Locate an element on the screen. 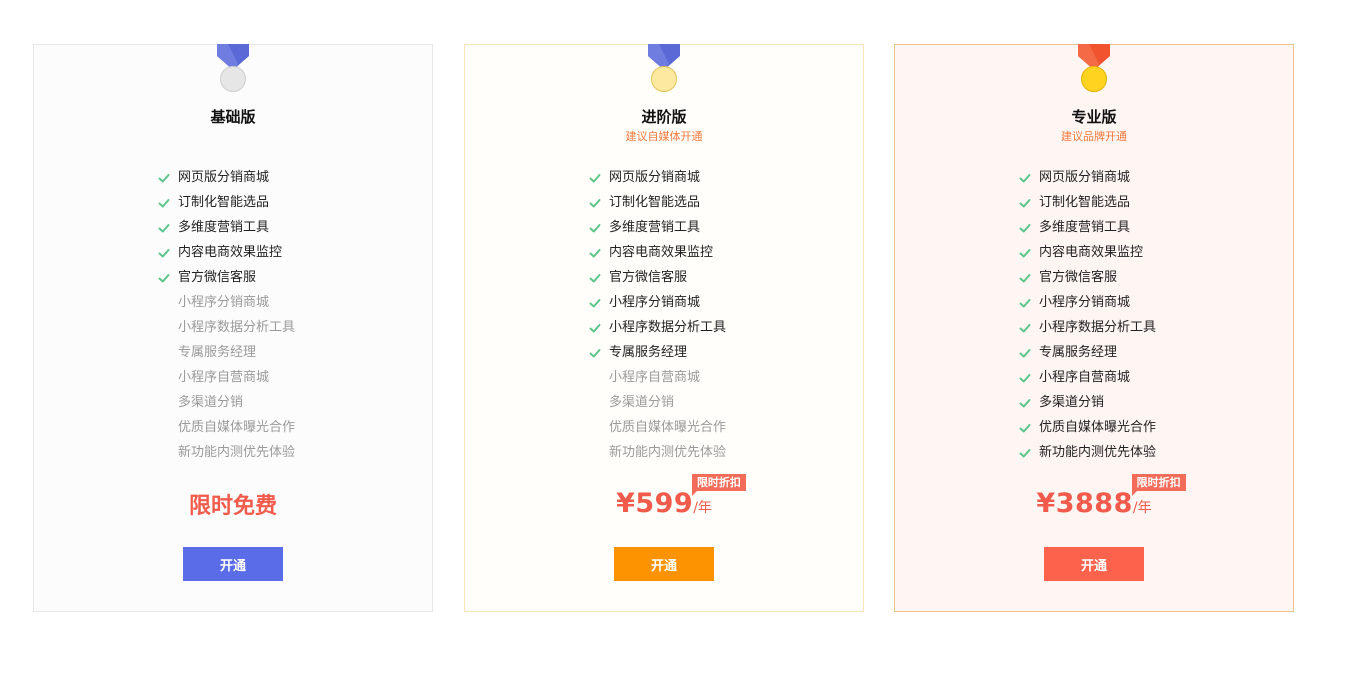 This screenshot has height=682, width=1356. price-amount: ¥599 is located at coordinates (655, 503).